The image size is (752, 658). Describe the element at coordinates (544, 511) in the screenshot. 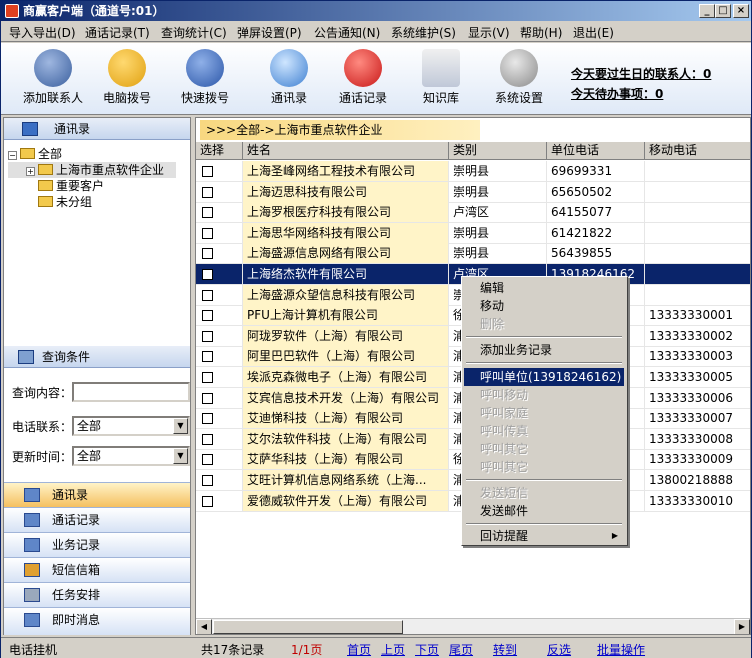

I see `ctx-send-mail: 发送邮件` at that location.